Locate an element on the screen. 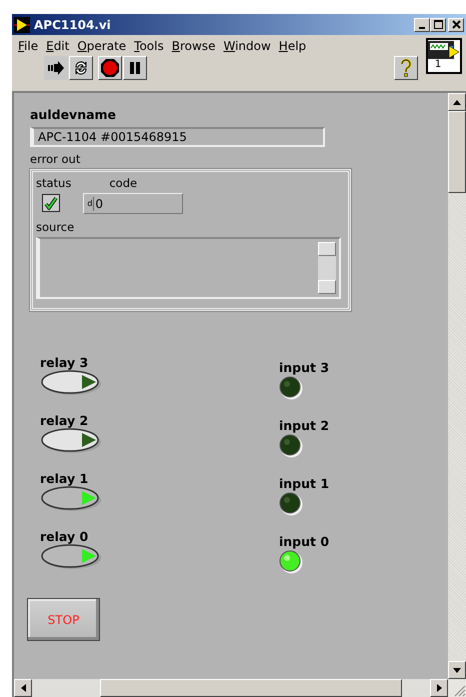  scroll-down-button is located at coordinates (457, 670).